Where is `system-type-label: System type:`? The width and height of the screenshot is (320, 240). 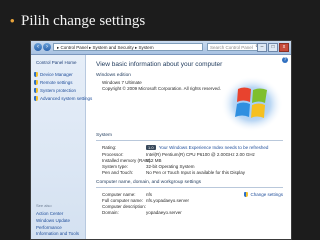
system-type-label: System type: is located at coordinates (115, 166).